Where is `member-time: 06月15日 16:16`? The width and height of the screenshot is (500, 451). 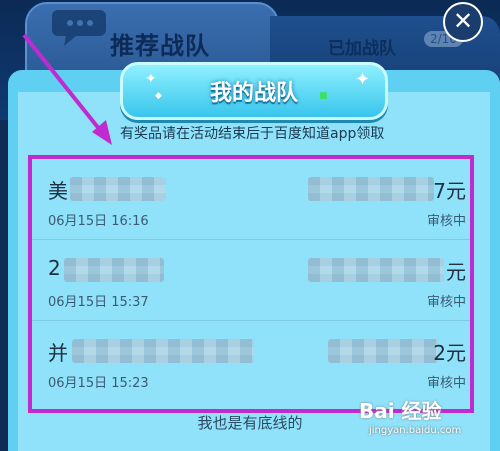
member-time: 06月15日 16:16 is located at coordinates (98, 221).